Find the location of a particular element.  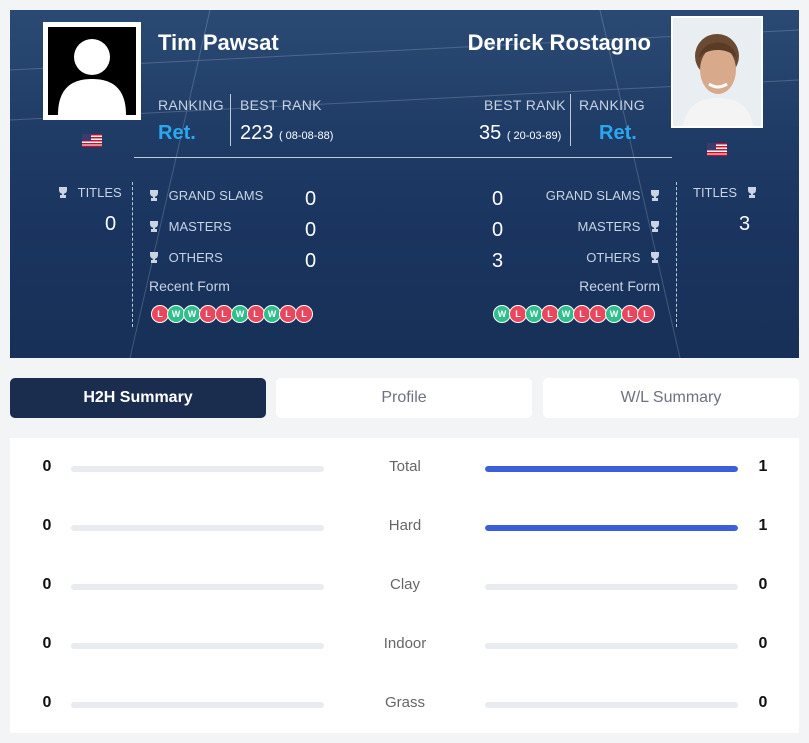

player-right-titles: 3 is located at coordinates (745, 224).